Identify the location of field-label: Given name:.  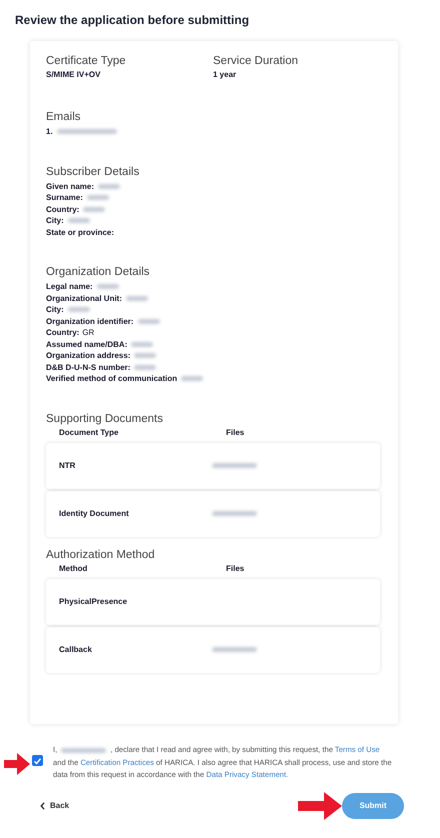
(70, 186).